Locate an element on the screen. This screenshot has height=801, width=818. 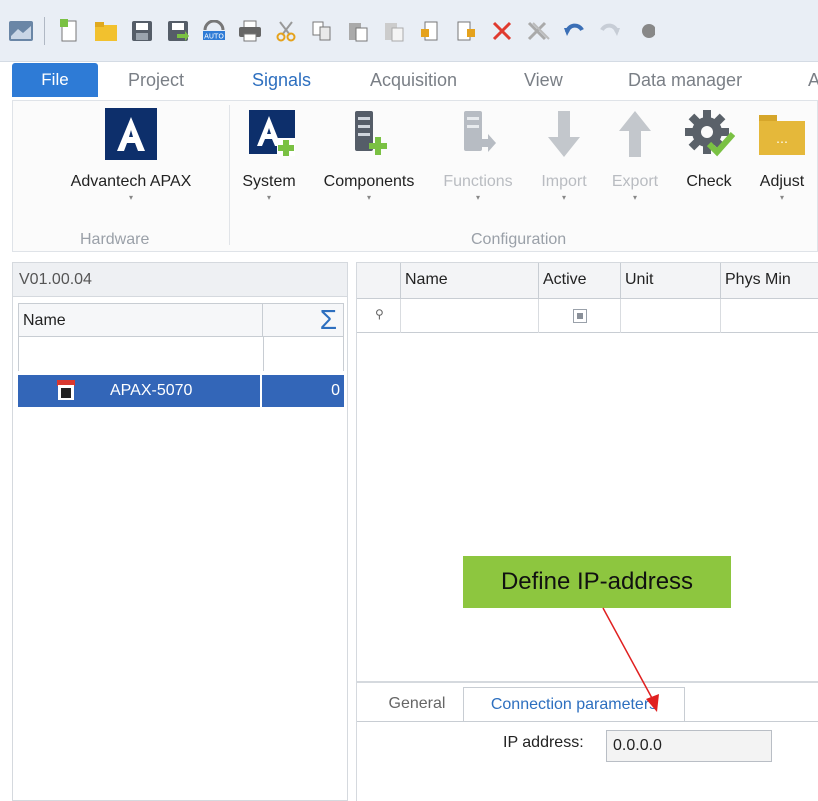
import-label: Import is located at coordinates (564, 181).